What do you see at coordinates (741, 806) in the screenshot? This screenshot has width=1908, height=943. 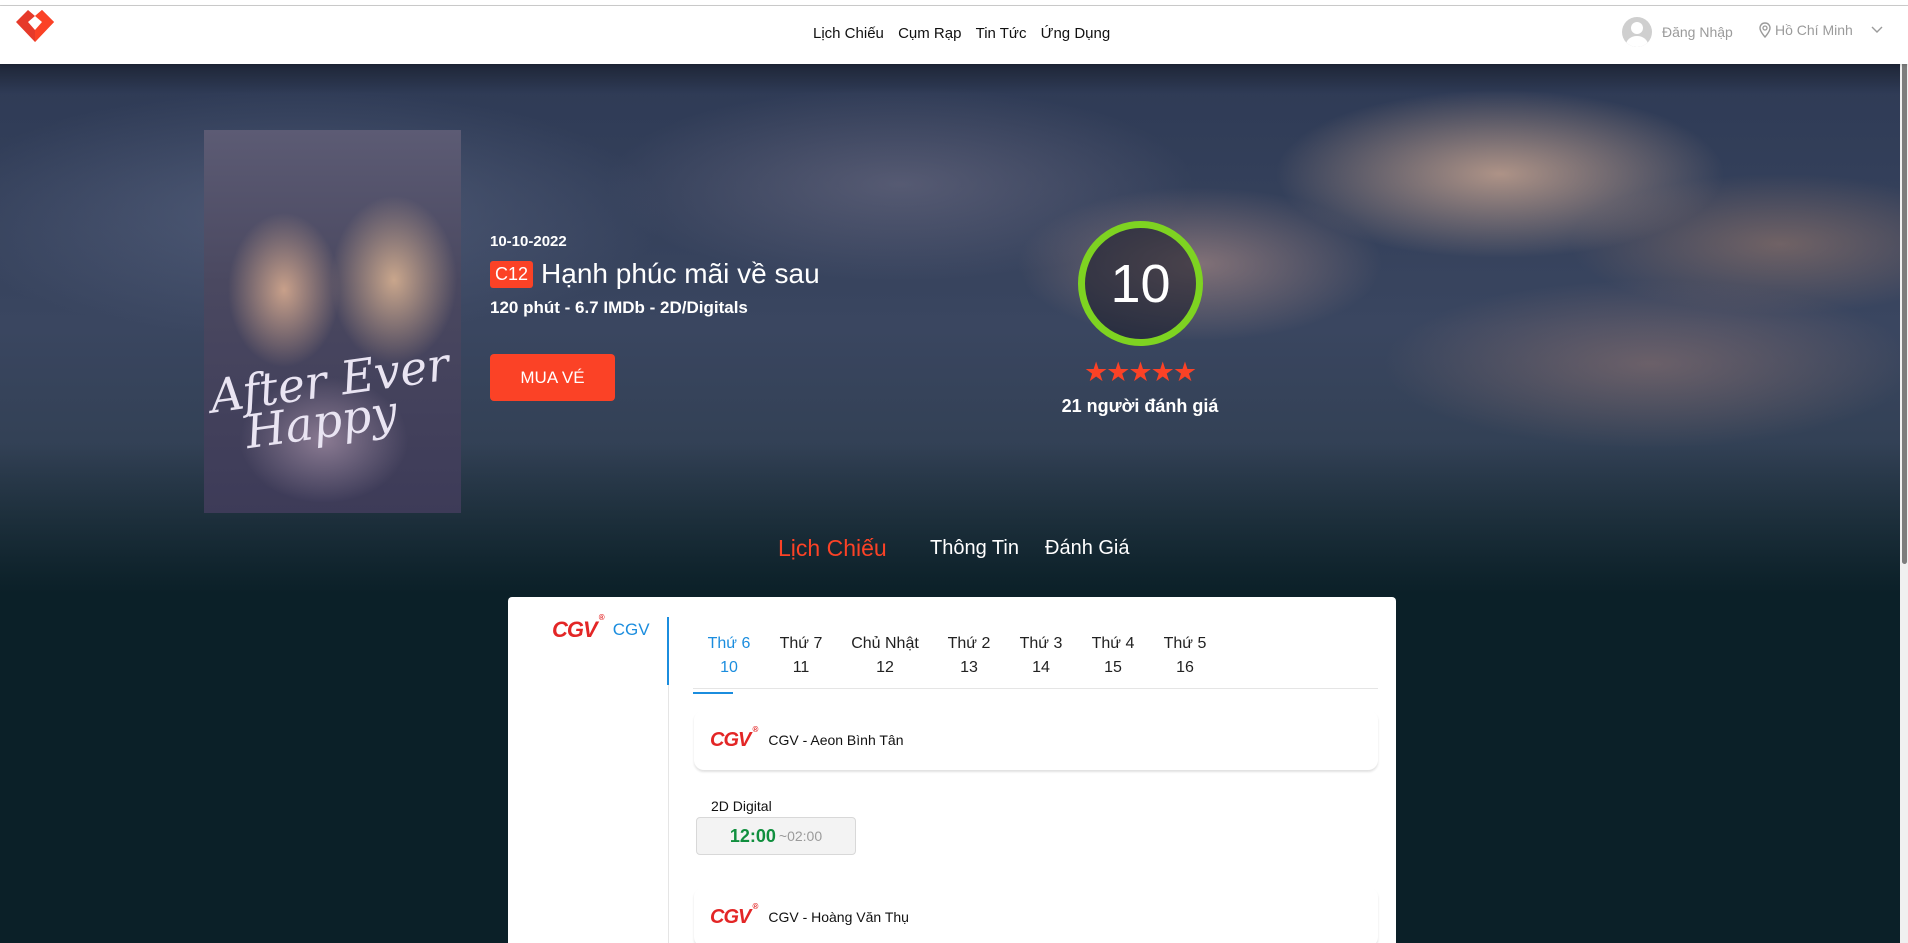 I see `format-label: 2D Digital` at bounding box center [741, 806].